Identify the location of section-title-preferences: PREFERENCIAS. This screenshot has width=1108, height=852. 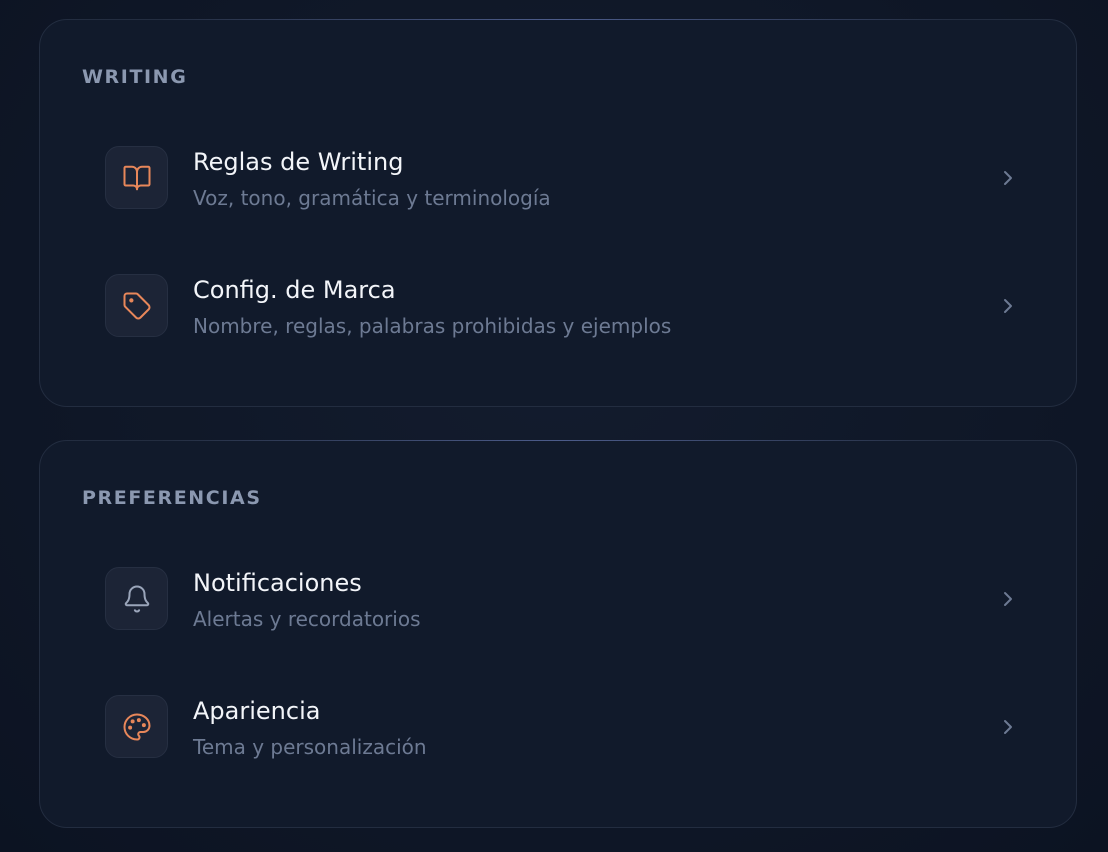
(172, 498).